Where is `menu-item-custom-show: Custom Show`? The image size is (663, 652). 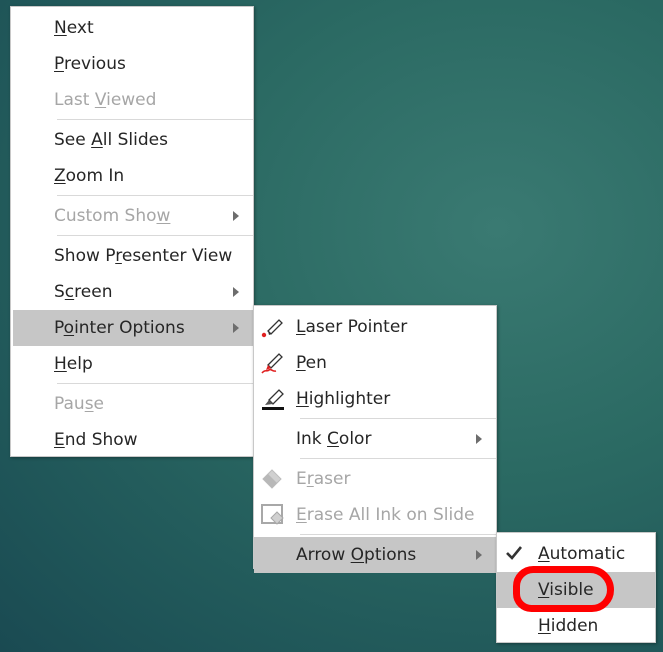 menu-item-custom-show: Custom Show is located at coordinates (132, 216).